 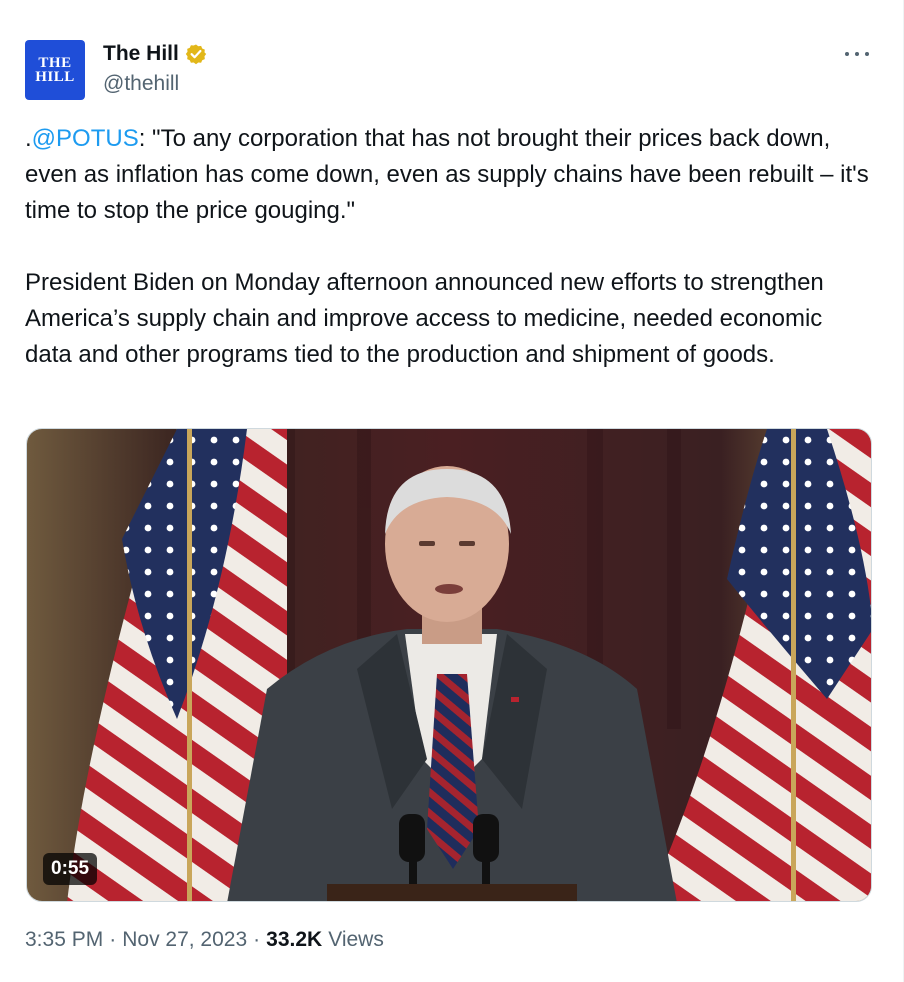 I want to click on more-horizontal-icon, so click(x=857, y=54).